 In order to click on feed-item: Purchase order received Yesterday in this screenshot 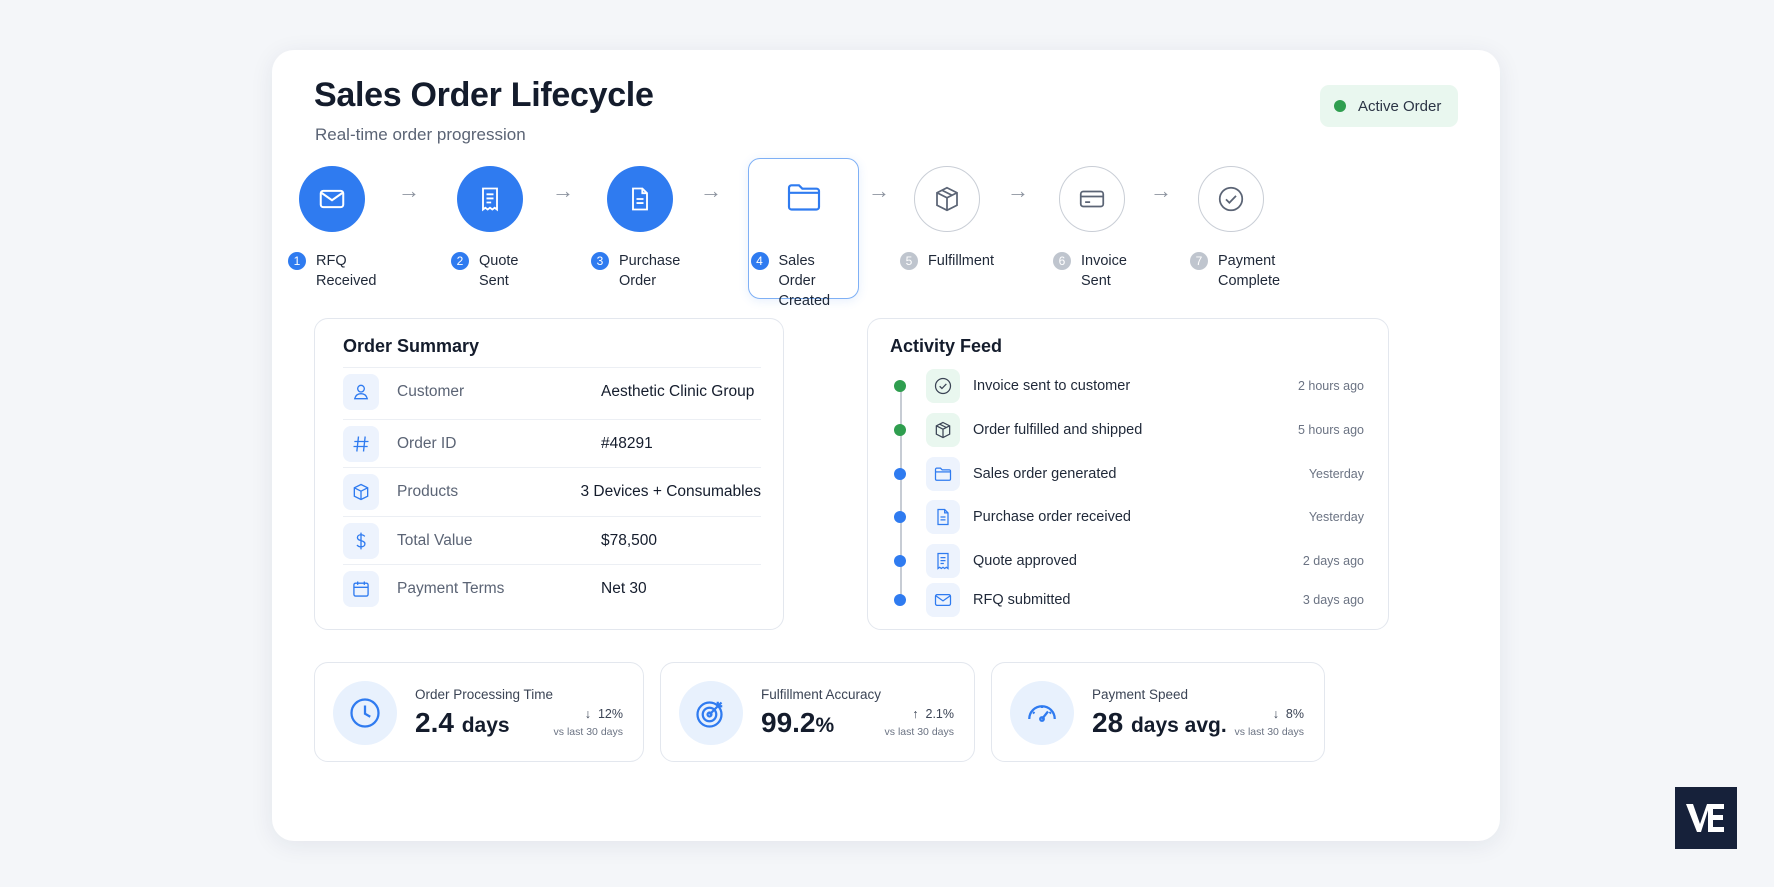, I will do `click(1129, 517)`.